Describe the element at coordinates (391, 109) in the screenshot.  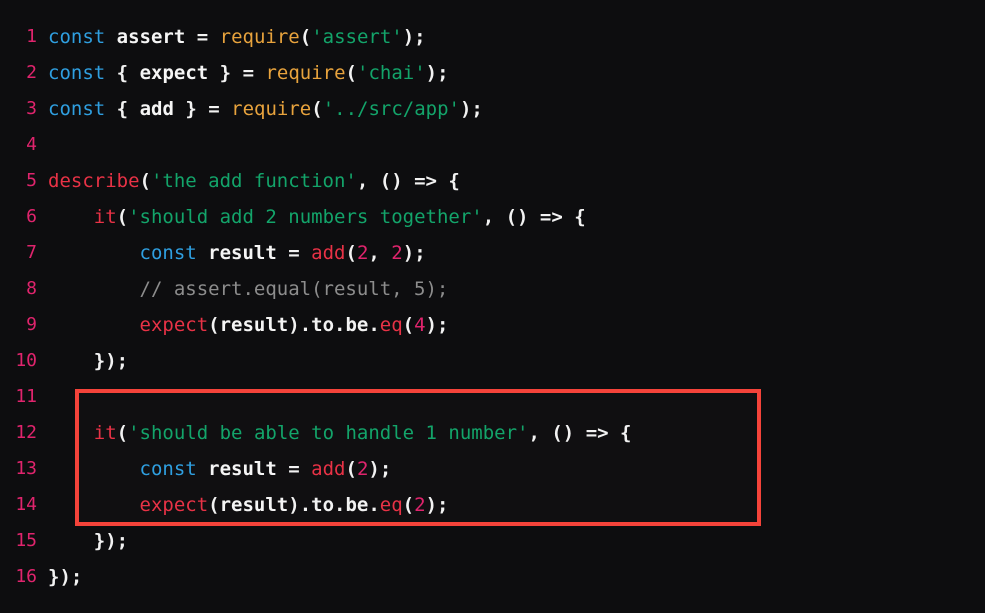
I see `token-string: '../src/app'` at that location.